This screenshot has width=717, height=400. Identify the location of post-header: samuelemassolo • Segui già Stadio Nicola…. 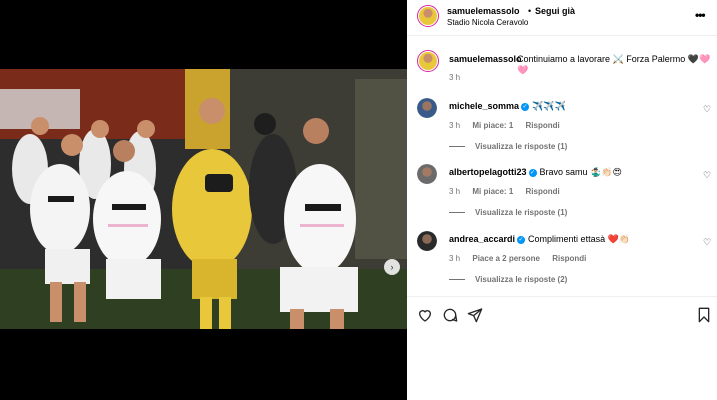
(562, 18).